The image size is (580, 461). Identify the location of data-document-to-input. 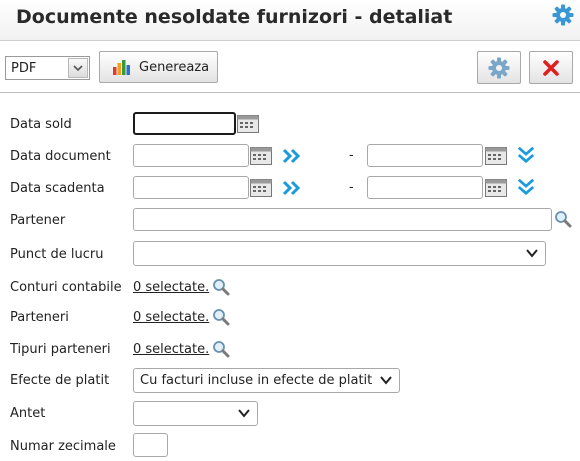
(425, 155).